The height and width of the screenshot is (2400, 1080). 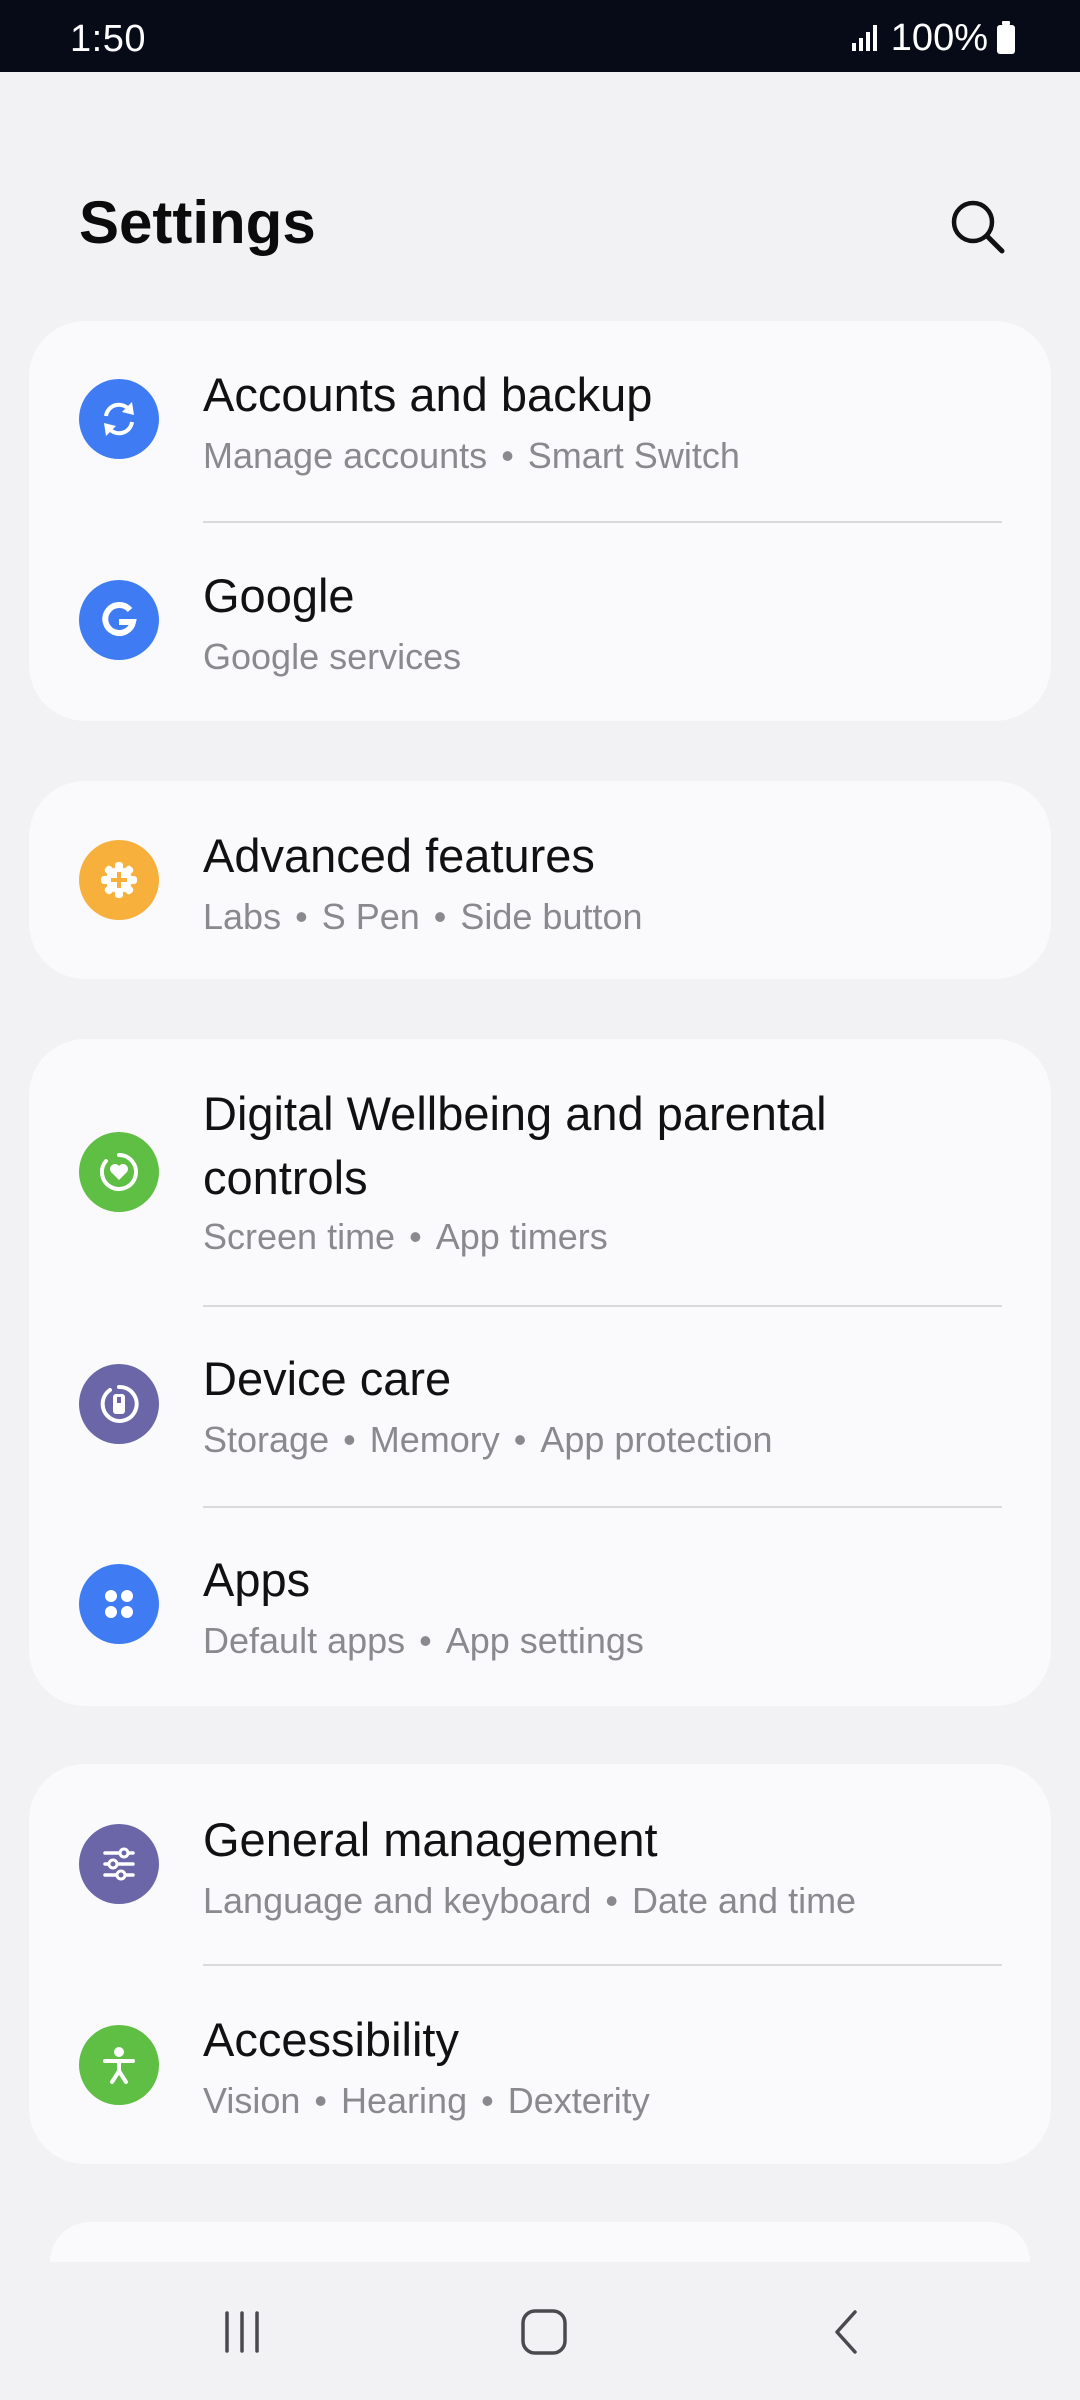 I want to click on settings-item-subtitle: Language and keyboard • Date and time, so click(x=530, y=1900).